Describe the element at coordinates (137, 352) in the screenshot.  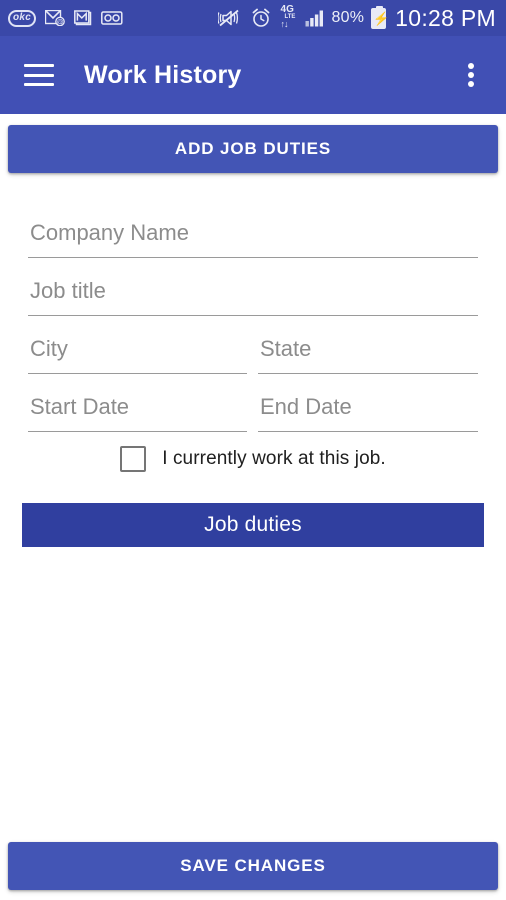
I see `city-input` at that location.